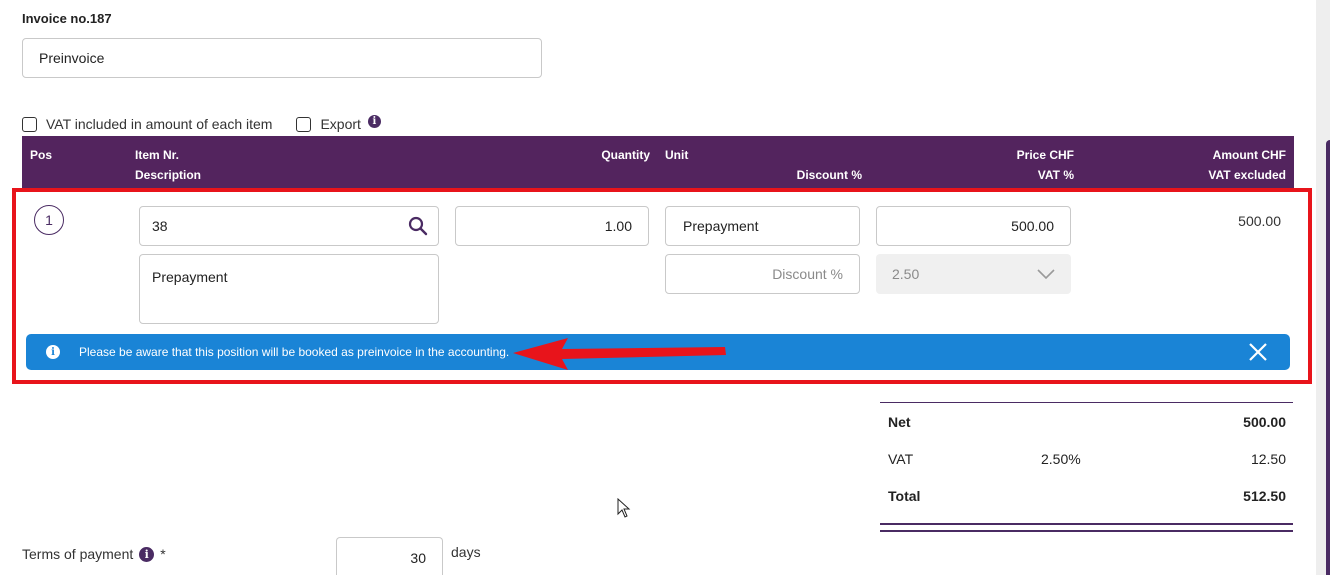 Image resolution: width=1330 pixels, height=575 pixels. Describe the element at coordinates (466, 552) in the screenshot. I see `days-unit-label: days` at that location.